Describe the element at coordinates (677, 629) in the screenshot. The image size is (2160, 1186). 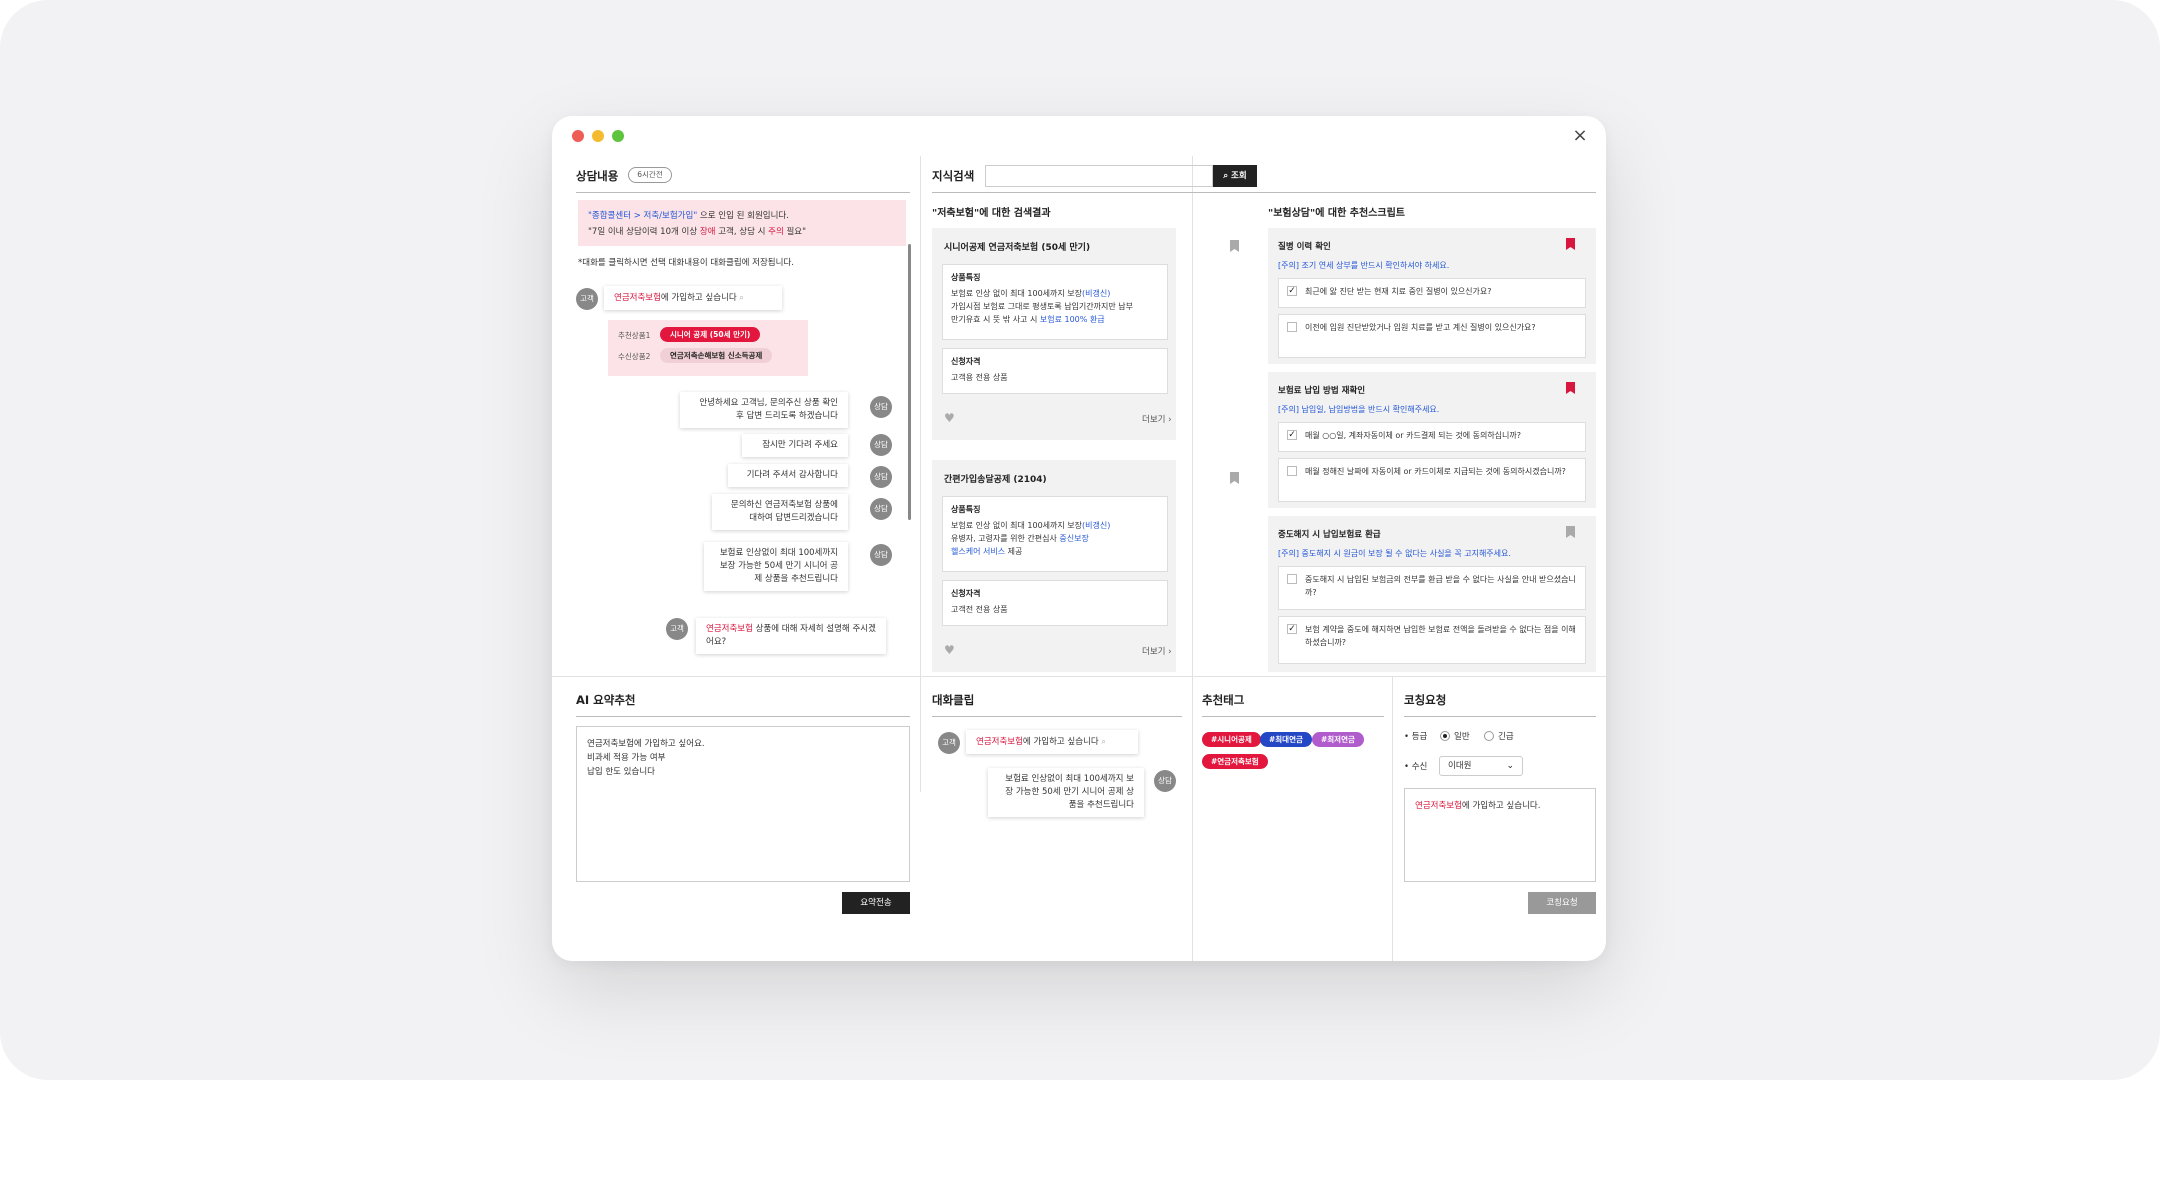
I see `avatar: 고객` at that location.